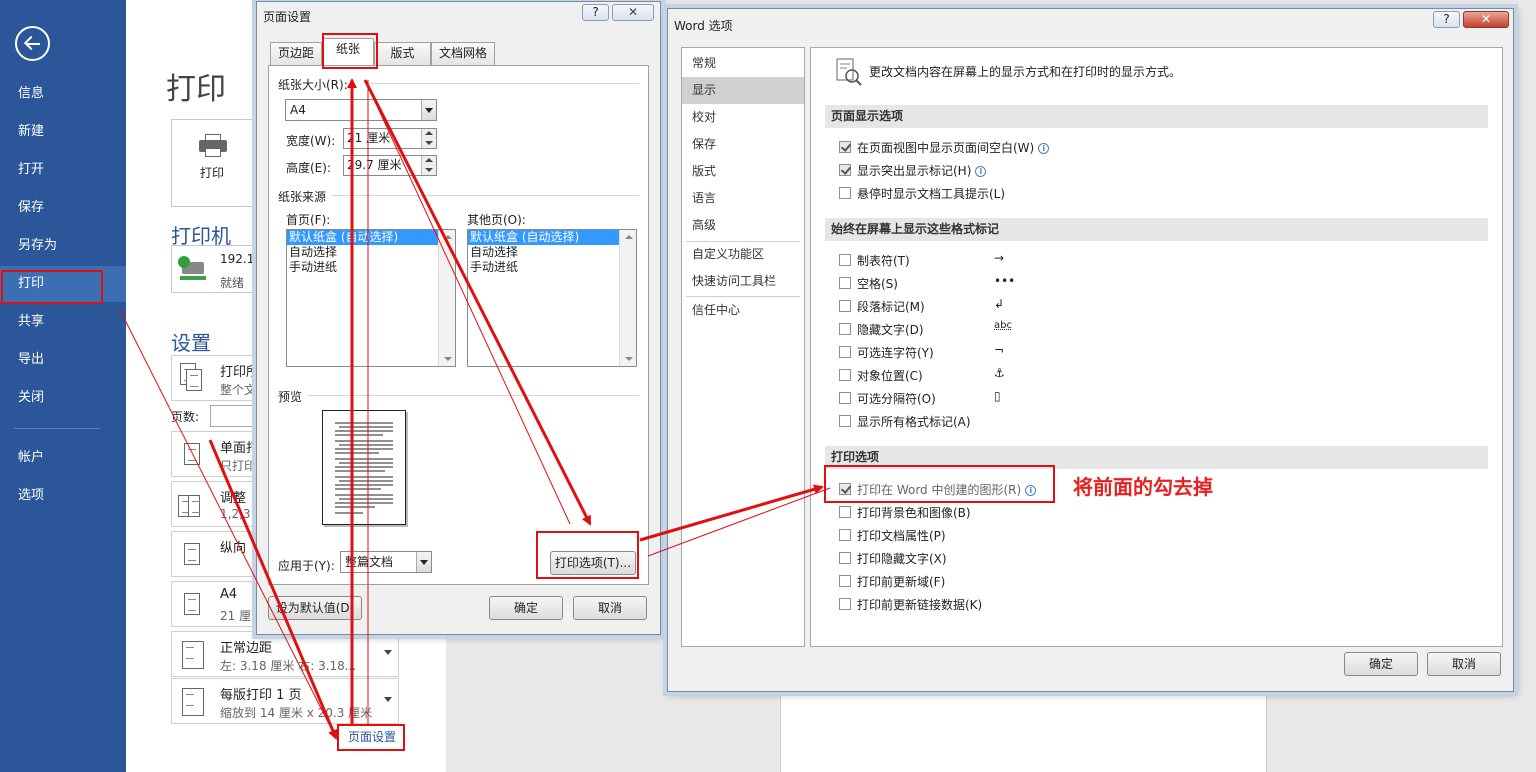  What do you see at coordinates (743, 254) in the screenshot?
I see `nav-customize-ribbon: 自定义功能区` at bounding box center [743, 254].